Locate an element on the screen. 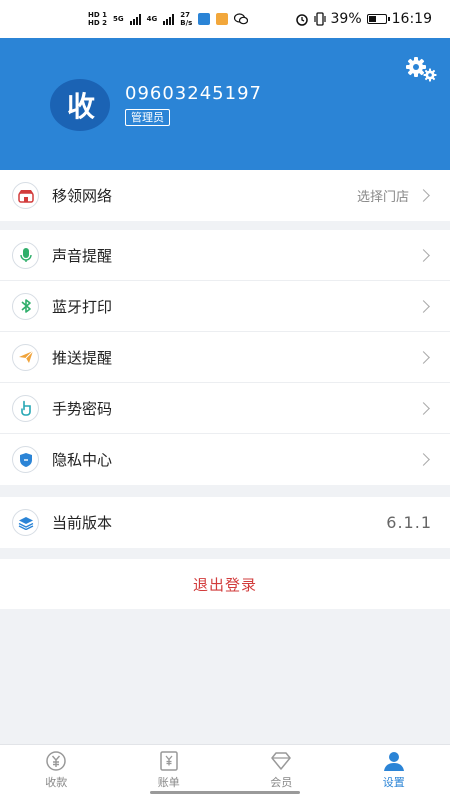 The width and height of the screenshot is (450, 800). version-row: 当前版本 6.1.1 is located at coordinates (225, 522).